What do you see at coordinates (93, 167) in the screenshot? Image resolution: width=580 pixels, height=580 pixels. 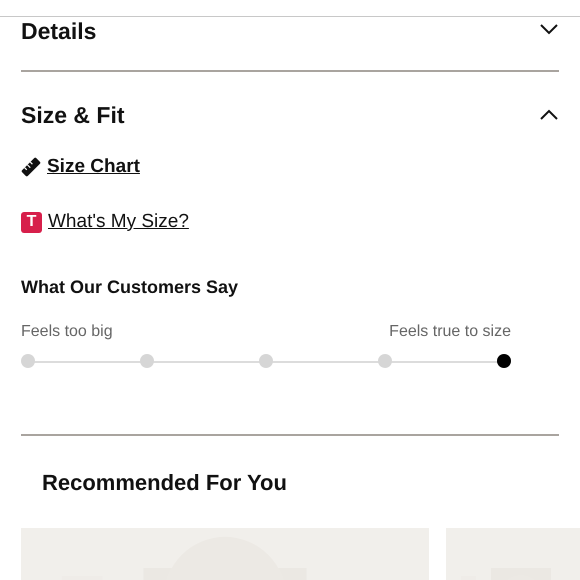 I see `link: Size Chart` at bounding box center [93, 167].